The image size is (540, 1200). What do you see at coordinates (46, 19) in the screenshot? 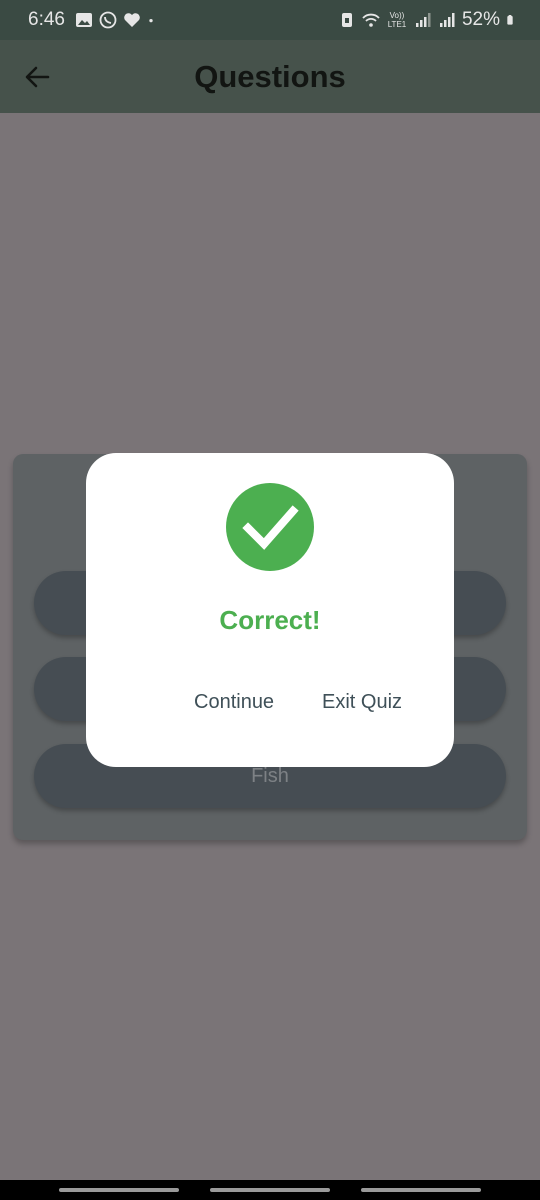
I see `status-time: 6:46` at bounding box center [46, 19].